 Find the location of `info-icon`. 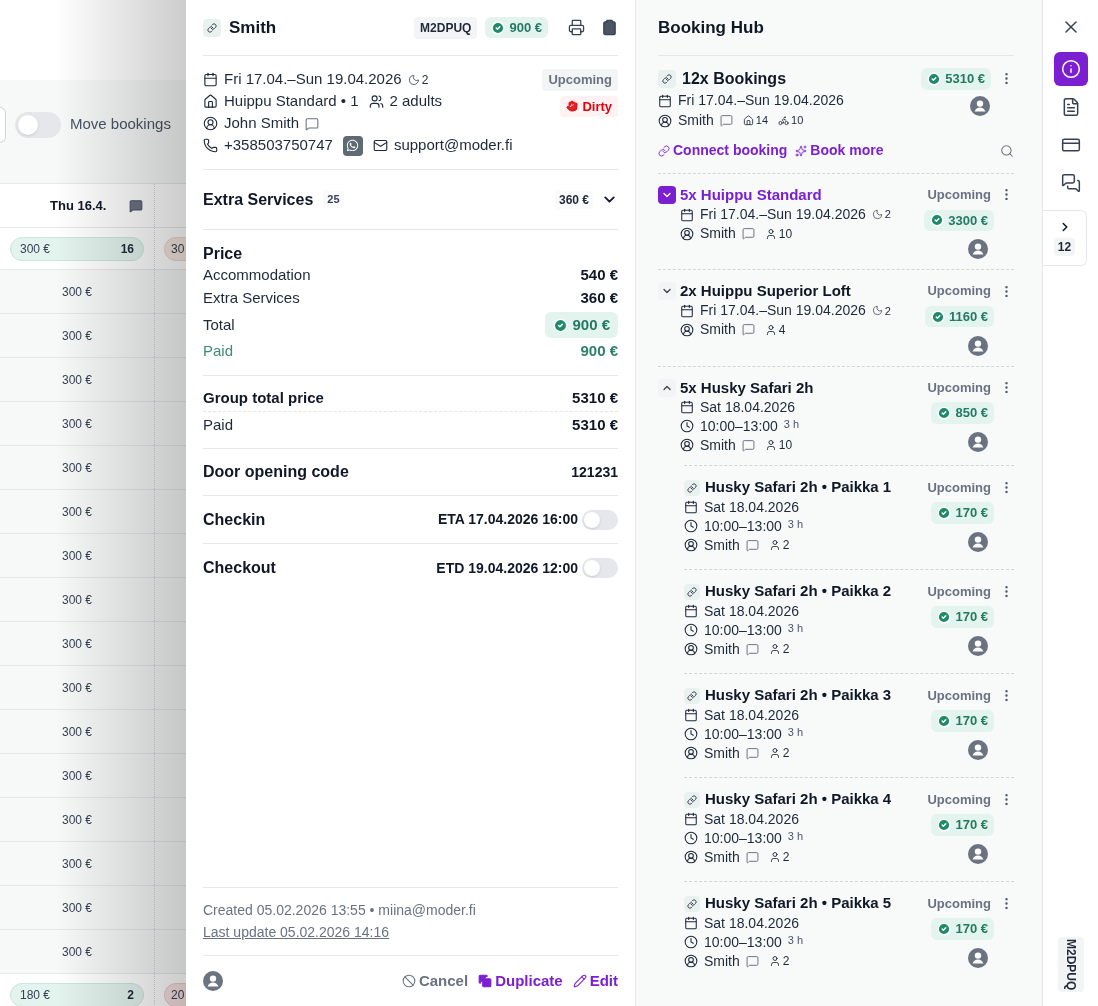

info-icon is located at coordinates (1070, 69).